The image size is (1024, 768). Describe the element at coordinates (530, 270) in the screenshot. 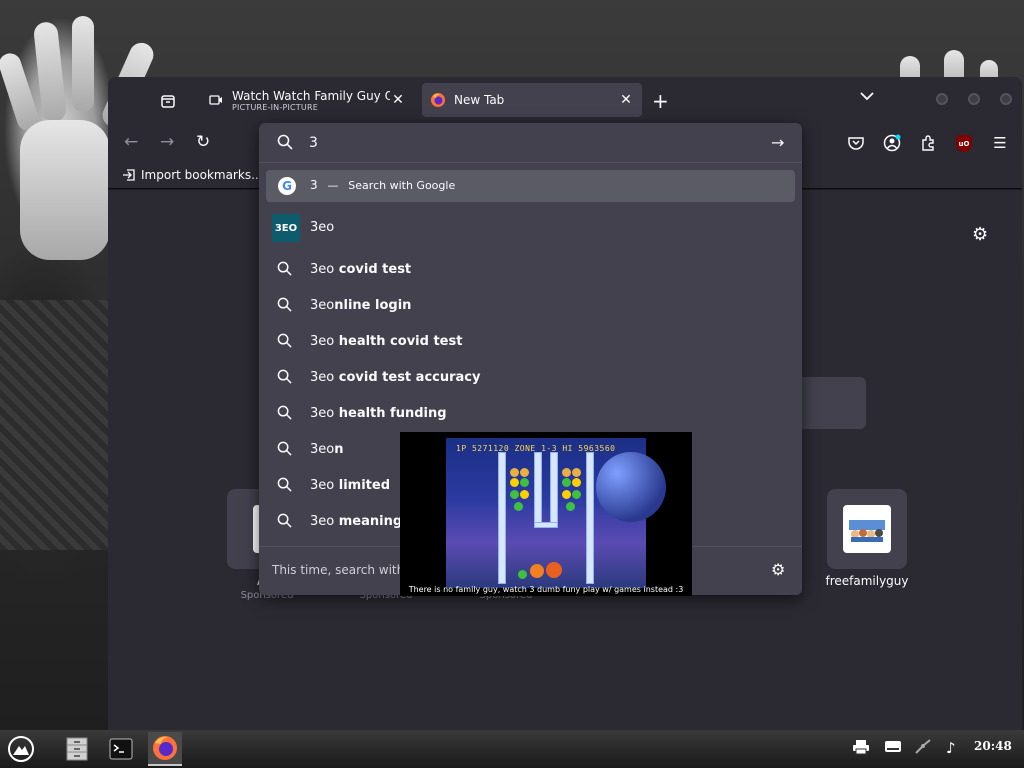

I see `search-suggestion: 3eo covid test` at that location.